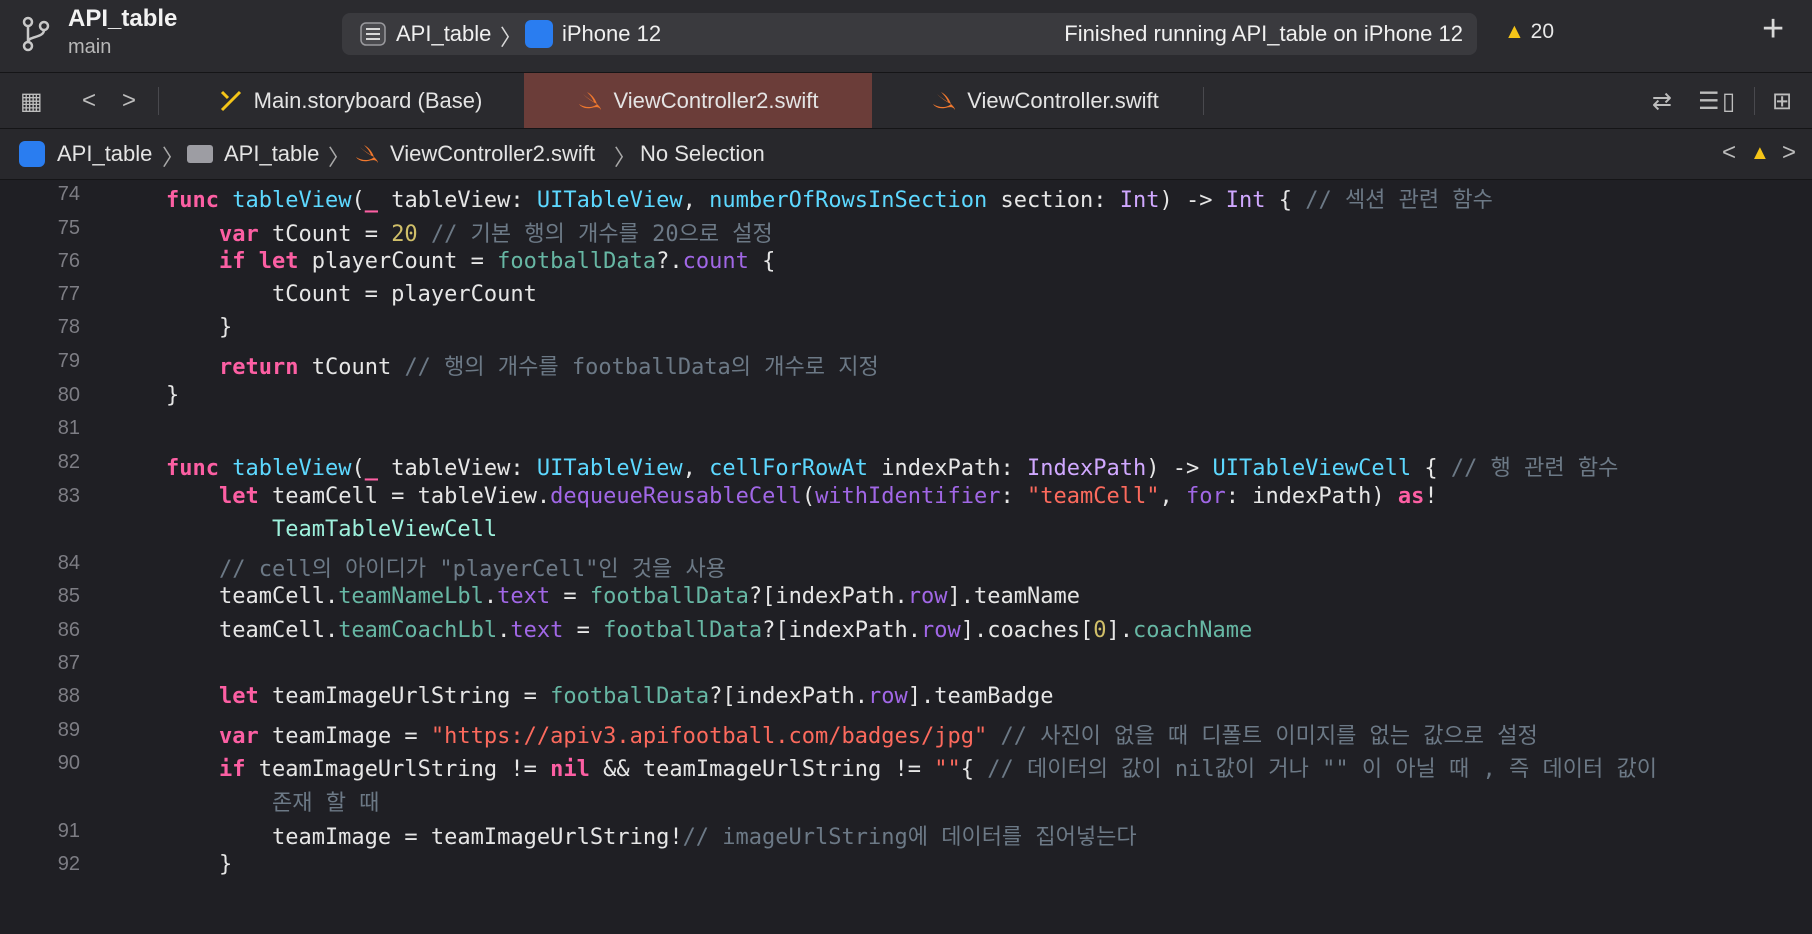 The image size is (1812, 934). What do you see at coordinates (1269, 736) in the screenshot?
I see `code-token: // 사진이 없을 때 디폴트 이미지를 없는 값으로 설정` at bounding box center [1269, 736].